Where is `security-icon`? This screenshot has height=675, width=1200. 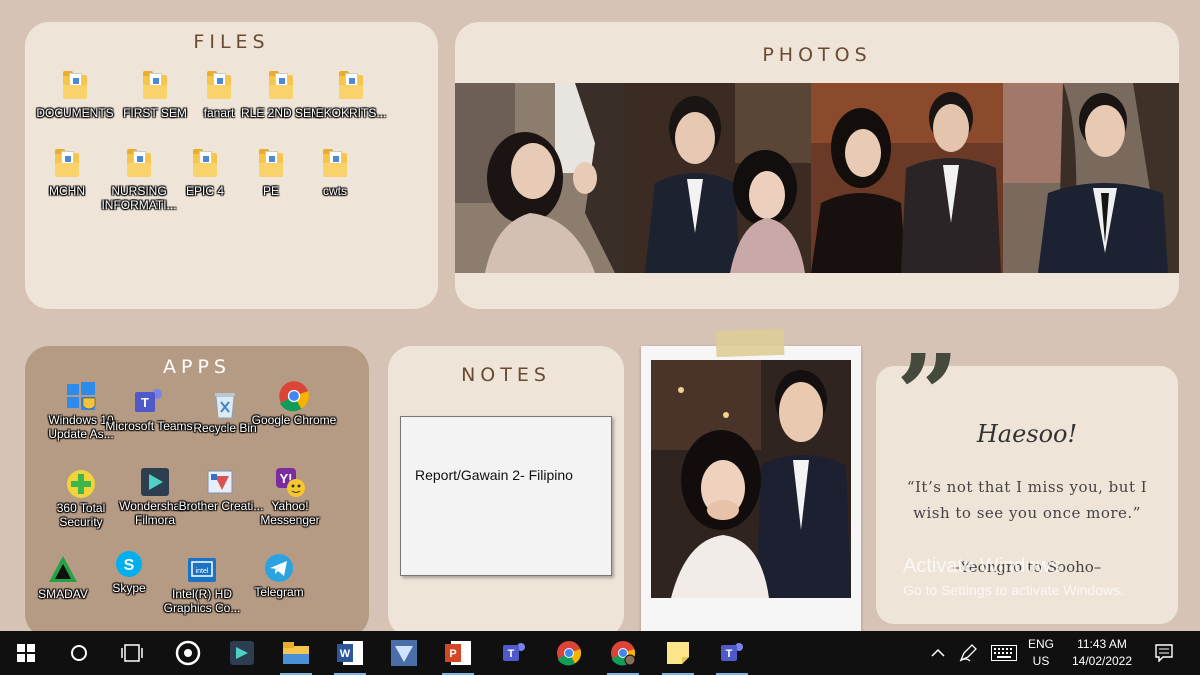 security-icon is located at coordinates (81, 484).